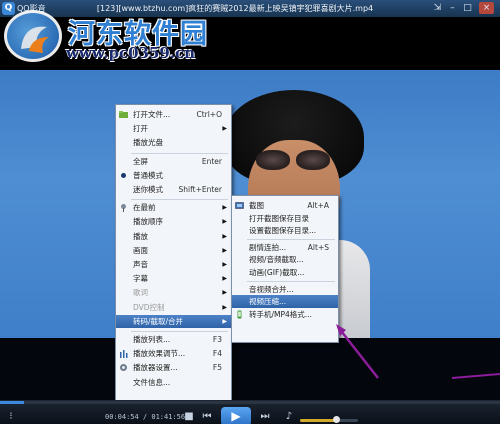  Describe the element at coordinates (11, 417) in the screenshot. I see `playlist-toggle-icon: ⁝` at that location.